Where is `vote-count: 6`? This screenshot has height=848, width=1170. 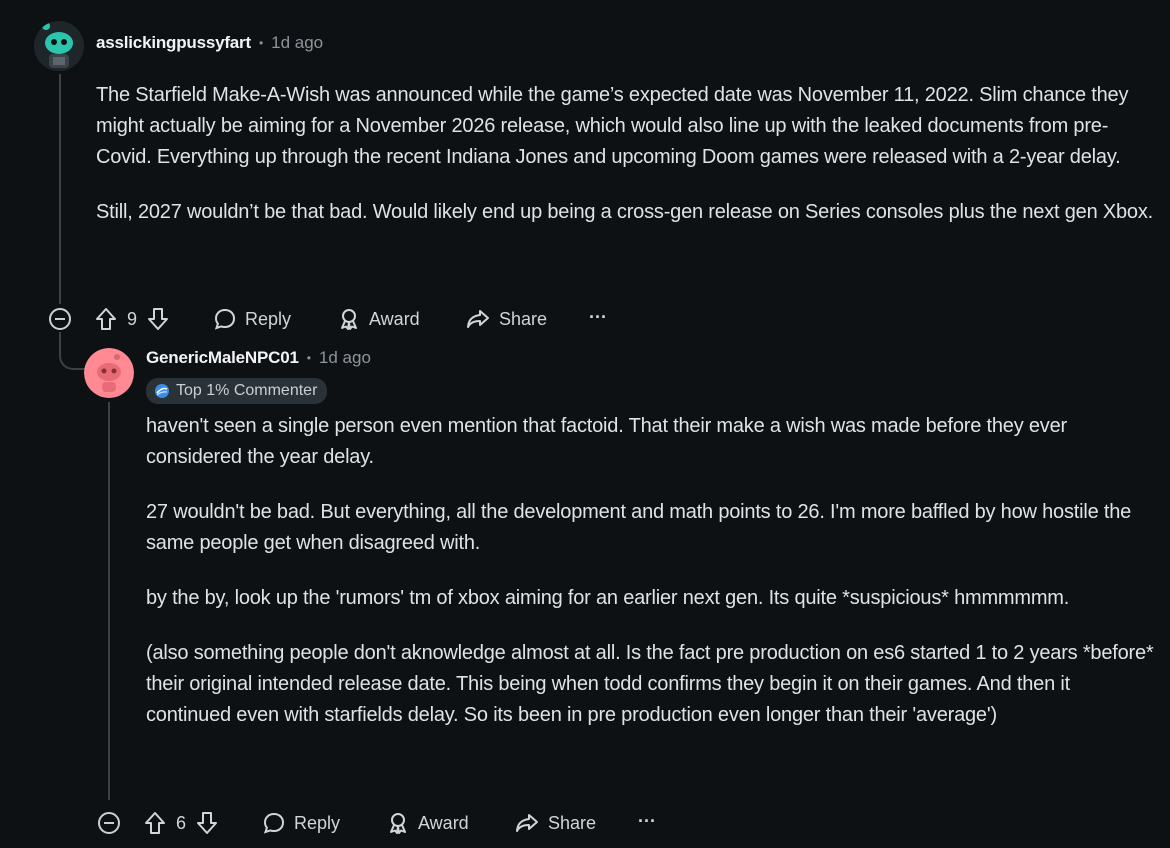
vote-count: 6 is located at coordinates (181, 822).